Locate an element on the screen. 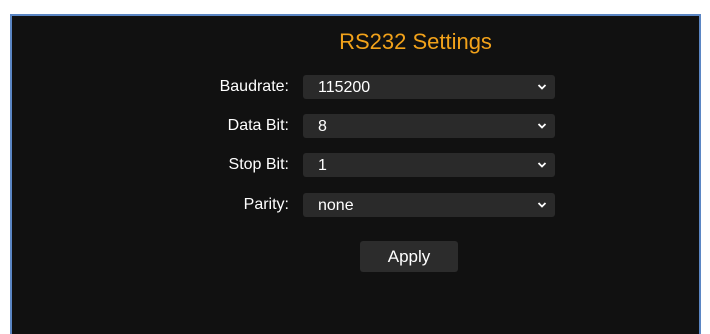 This screenshot has width=710, height=334. stop-bit-select: 1 is located at coordinates (429, 165).